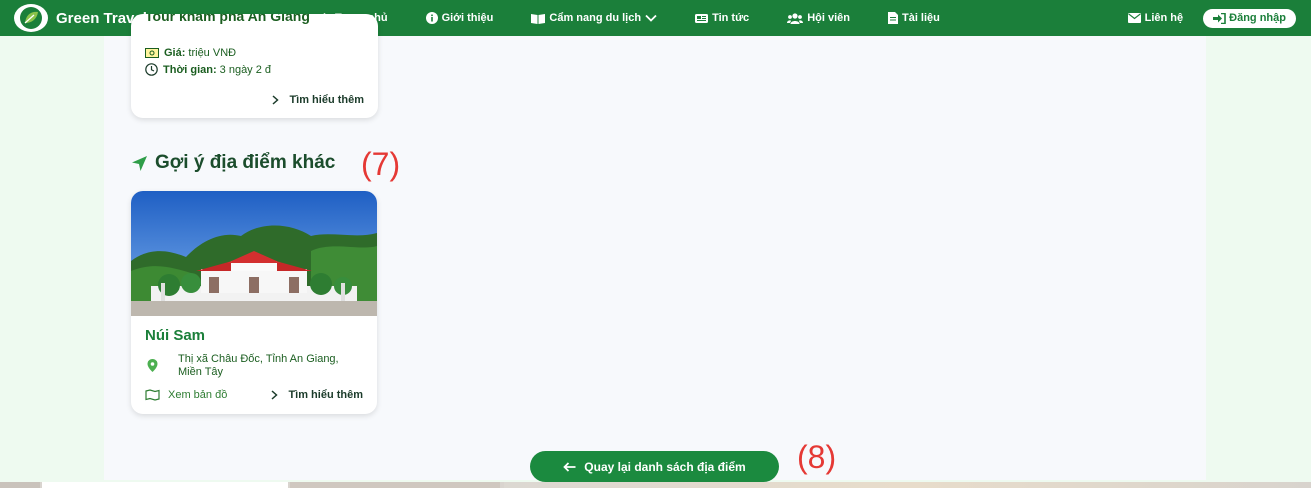  What do you see at coordinates (1134, 18) in the screenshot?
I see `envelope-icon` at bounding box center [1134, 18].